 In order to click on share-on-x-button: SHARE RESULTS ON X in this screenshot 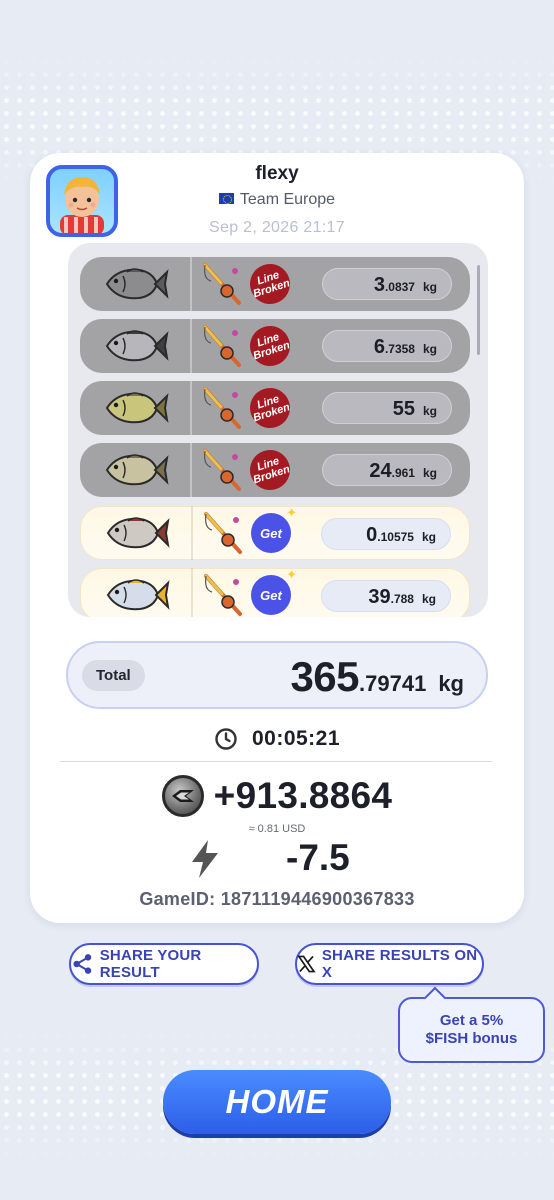, I will do `click(389, 964)`.